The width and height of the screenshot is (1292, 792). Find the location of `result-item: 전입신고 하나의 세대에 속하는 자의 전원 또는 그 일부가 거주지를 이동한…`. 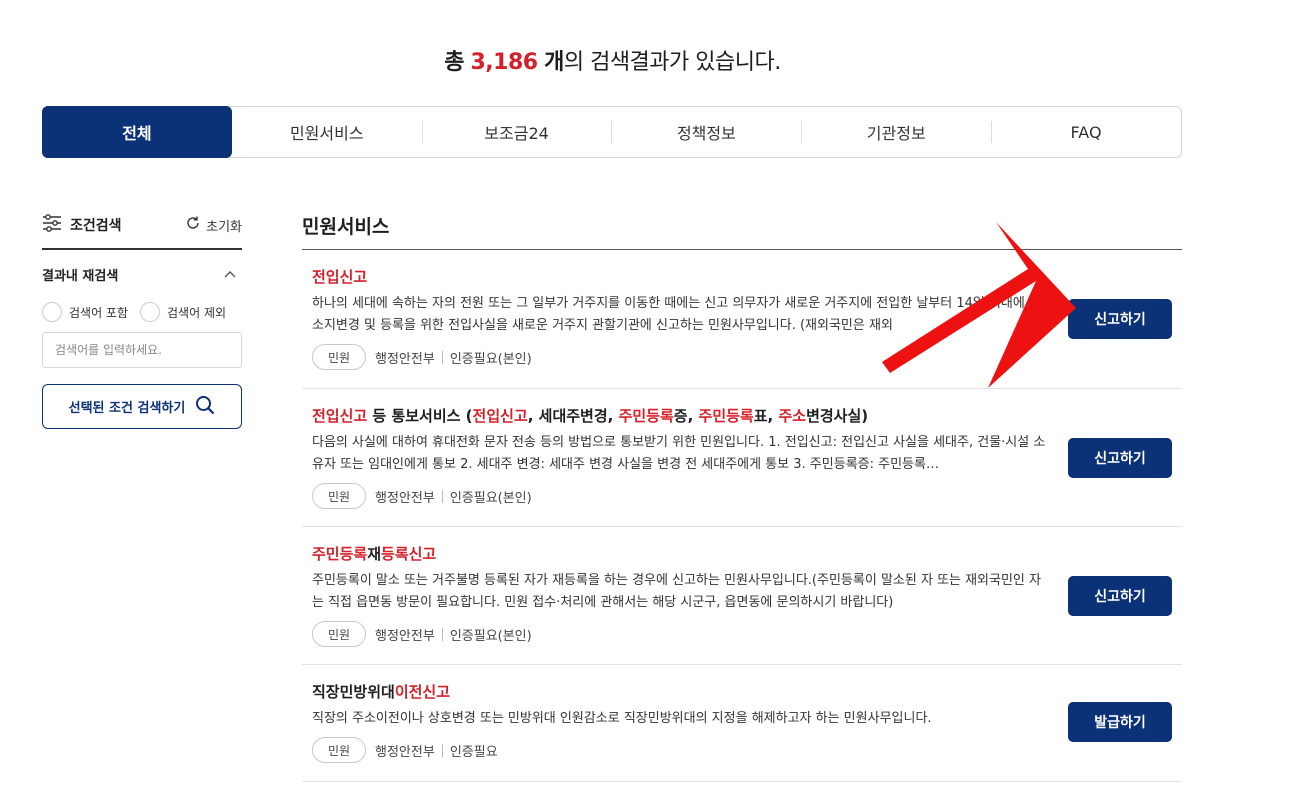

result-item: 전입신고 하나의 세대에 속하는 자의 전원 또는 그 일부가 거주지를 이동한… is located at coordinates (742, 319).